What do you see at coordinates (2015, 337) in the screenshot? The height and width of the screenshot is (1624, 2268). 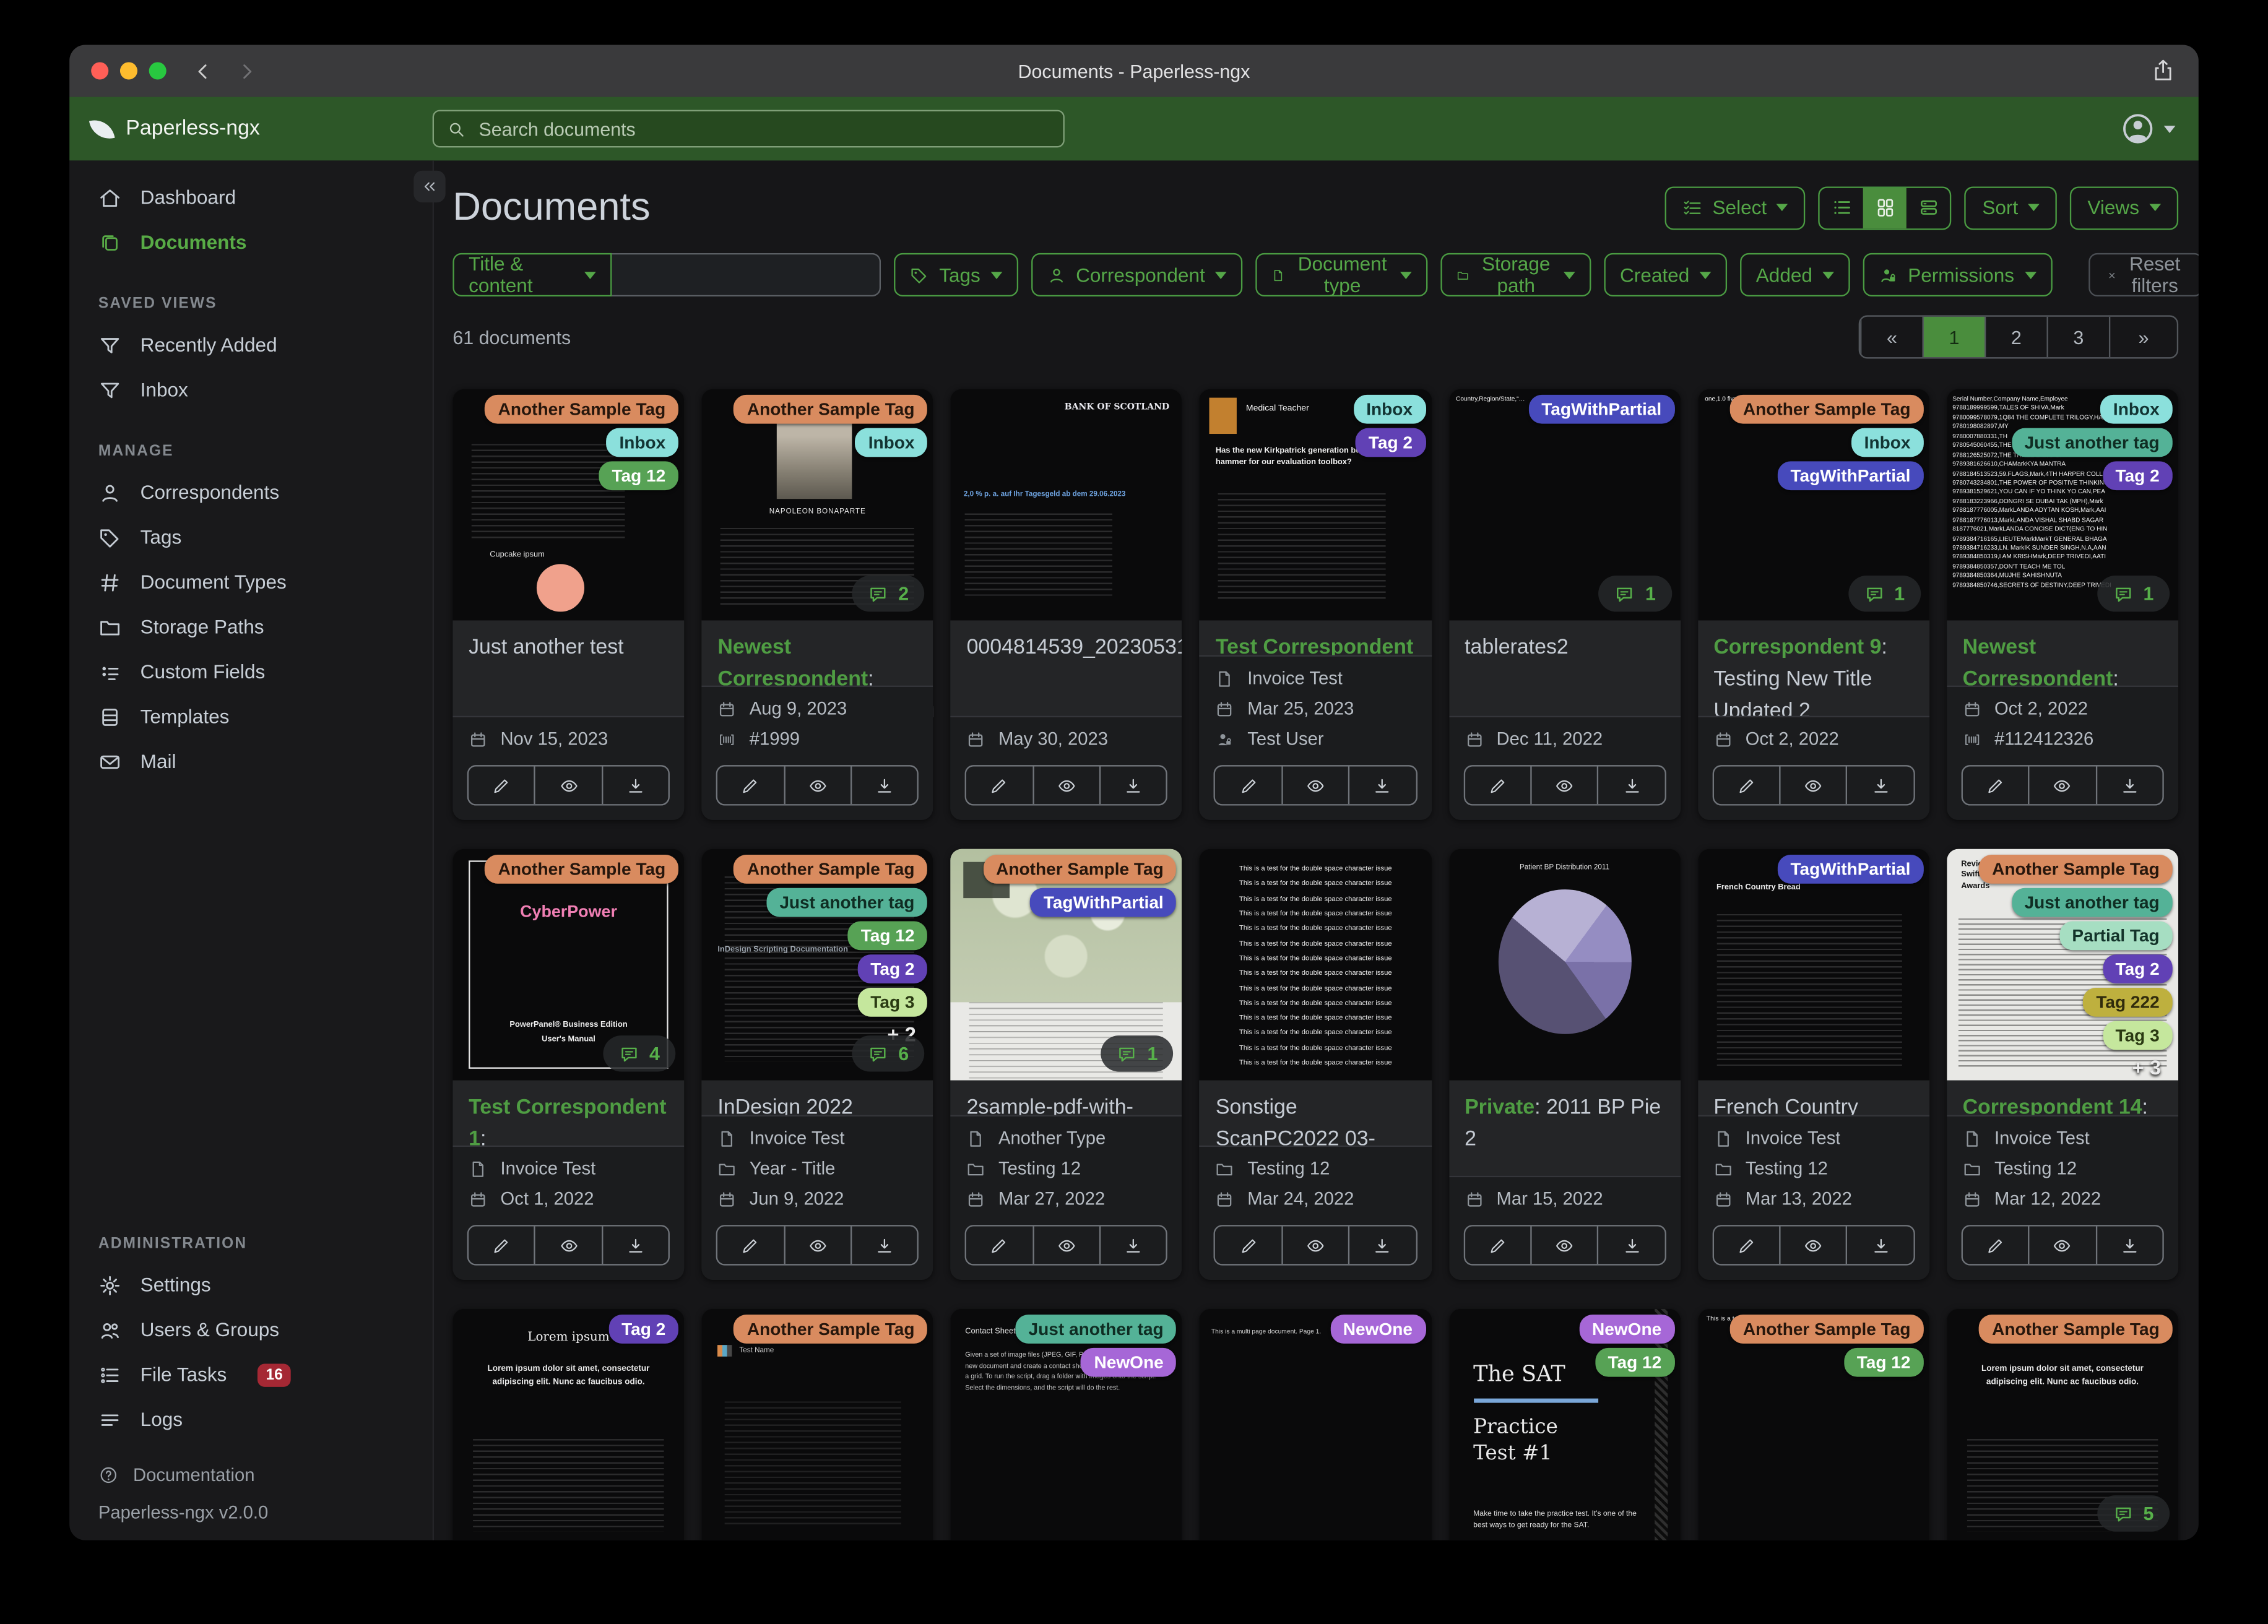 I see `pagination-button: 2` at bounding box center [2015, 337].